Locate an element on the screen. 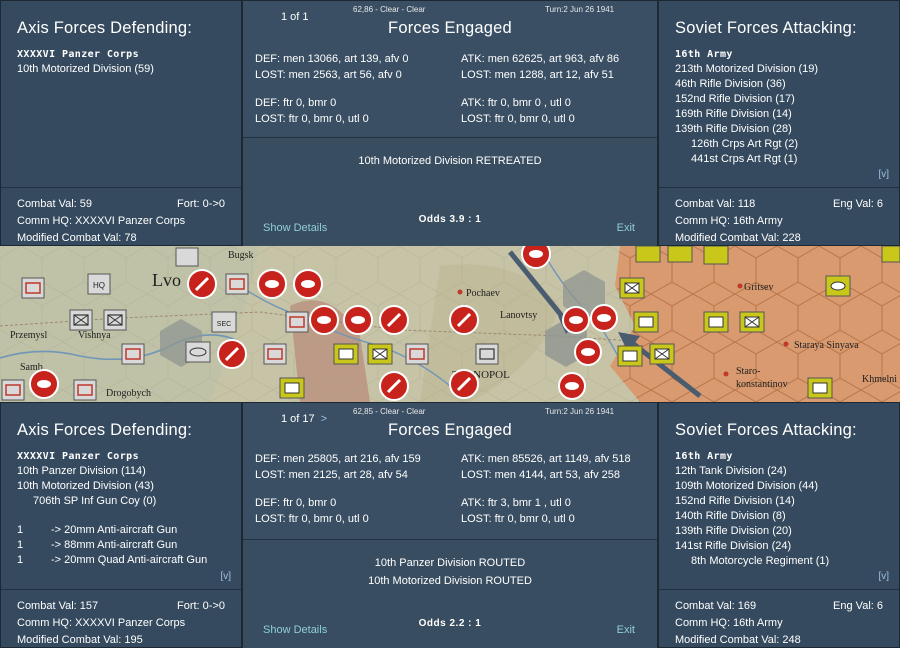  list-item: 139th Rifle Division (20) is located at coordinates (783, 531).